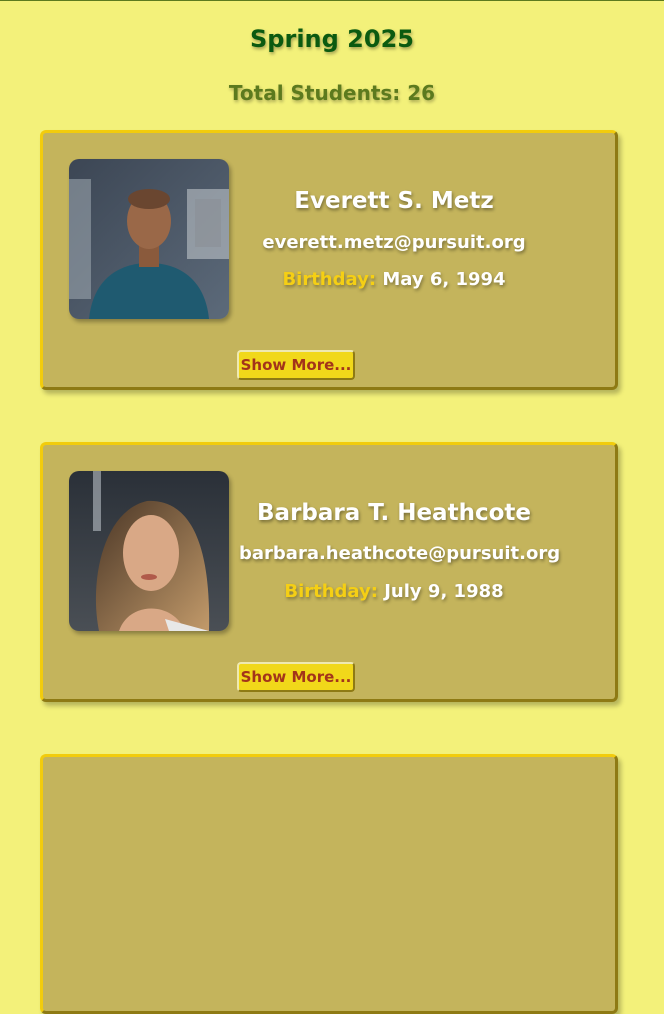  I want to click on student-birthday: Birthday: July 9, 1988, so click(394, 591).